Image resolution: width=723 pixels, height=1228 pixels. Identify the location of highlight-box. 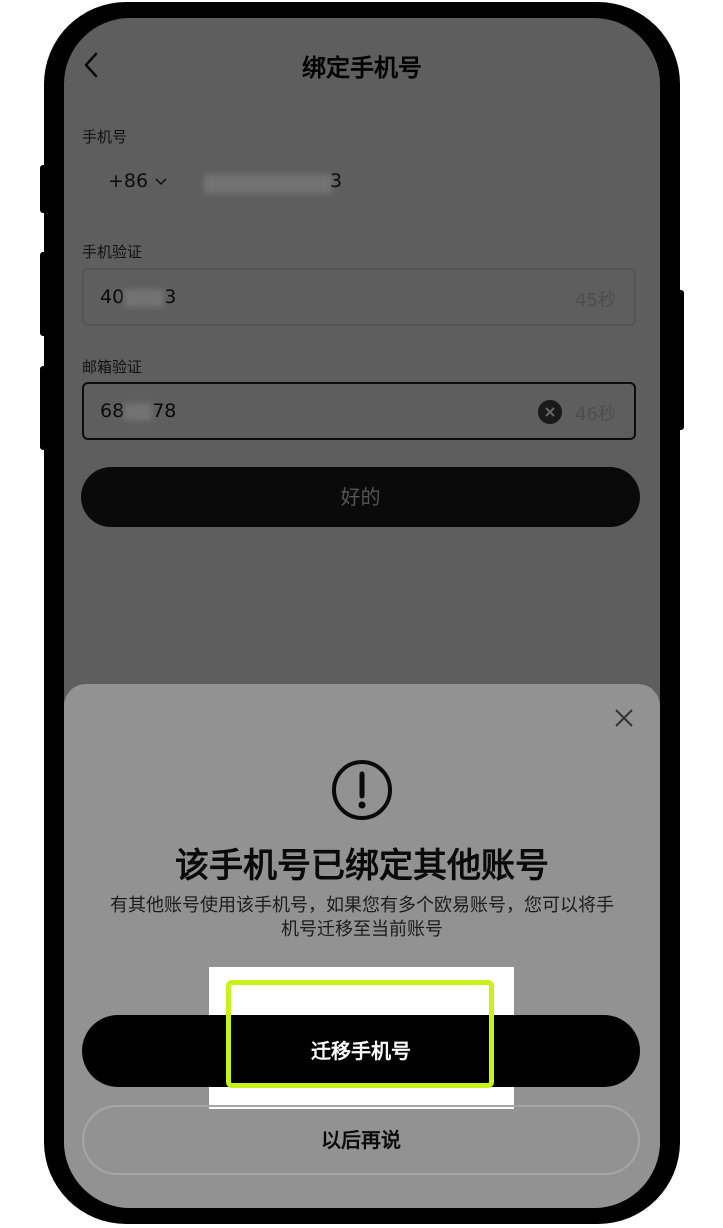
(360, 1034).